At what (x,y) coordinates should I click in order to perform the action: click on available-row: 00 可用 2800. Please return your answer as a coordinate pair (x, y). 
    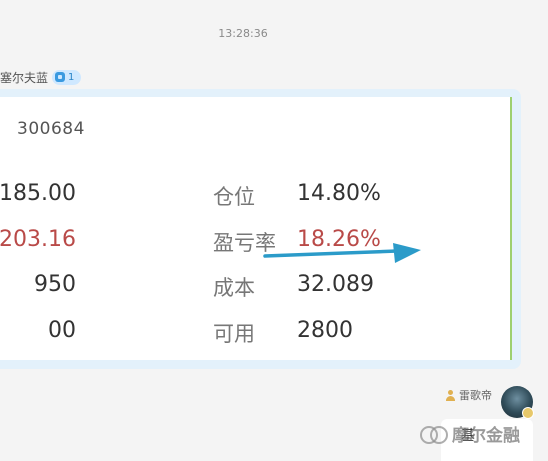
    Looking at the image, I should click on (255, 333).